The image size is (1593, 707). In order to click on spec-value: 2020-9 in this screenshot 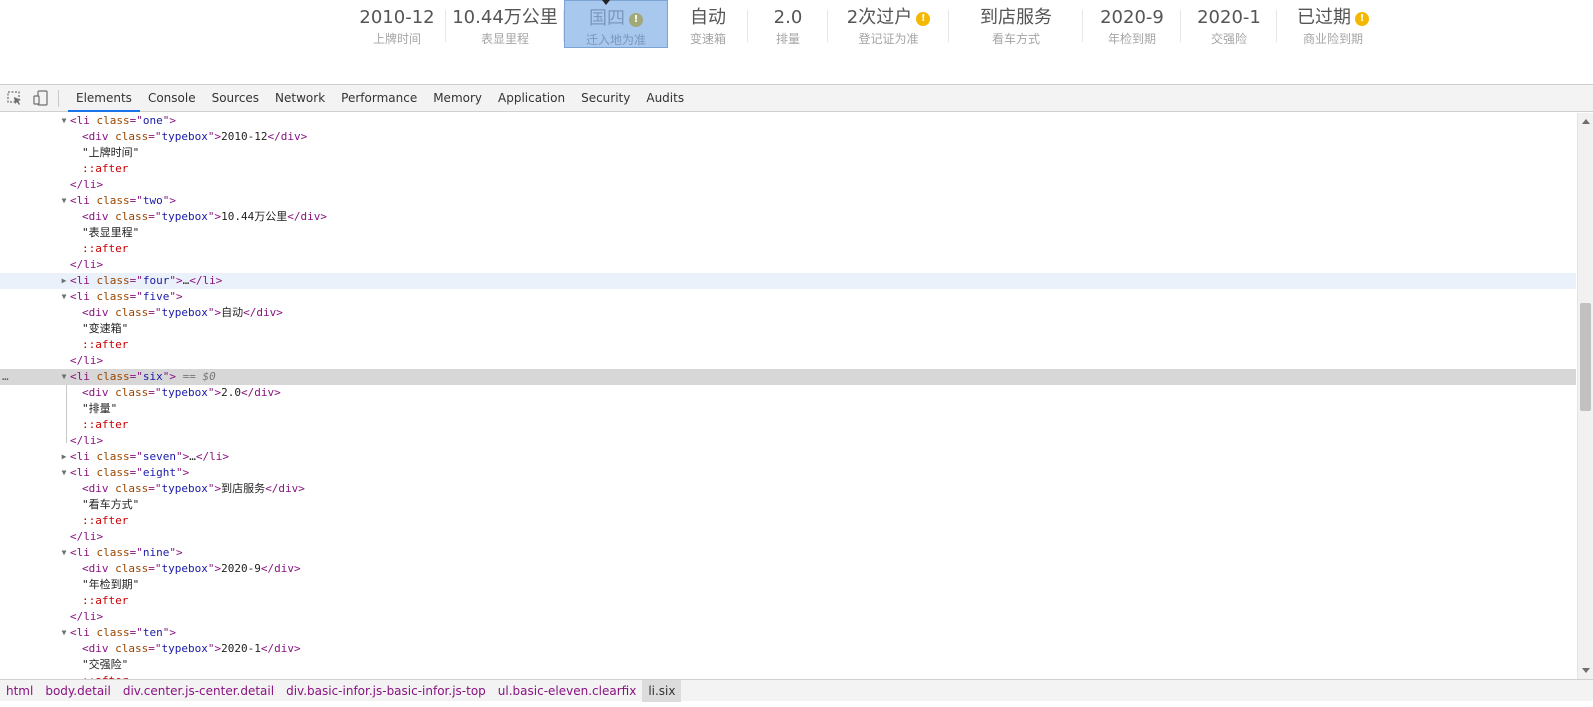, I will do `click(1132, 17)`.